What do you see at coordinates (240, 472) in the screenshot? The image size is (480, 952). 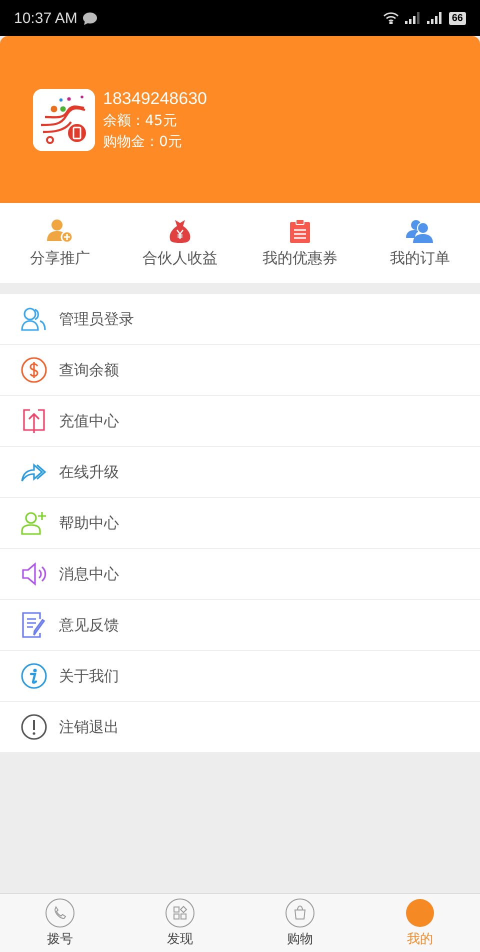 I see `menu-item: 在线升级` at bounding box center [240, 472].